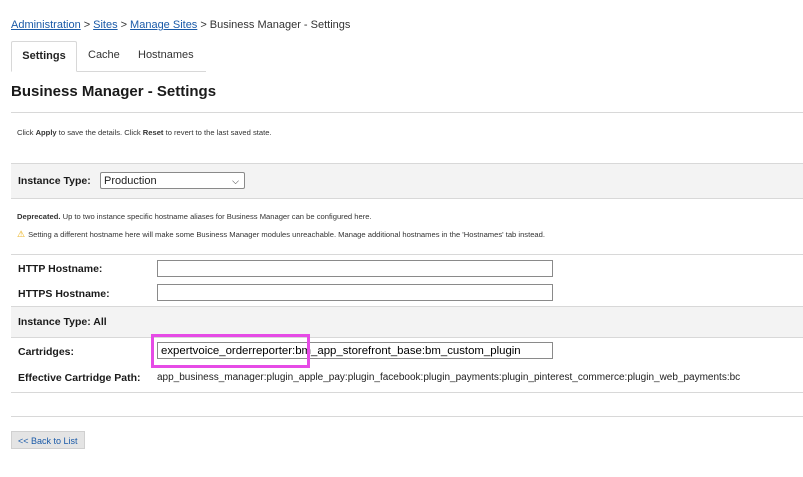 Image resolution: width=803 pixels, height=477 pixels. I want to click on back-to-list-button: << Back to List, so click(48, 440).